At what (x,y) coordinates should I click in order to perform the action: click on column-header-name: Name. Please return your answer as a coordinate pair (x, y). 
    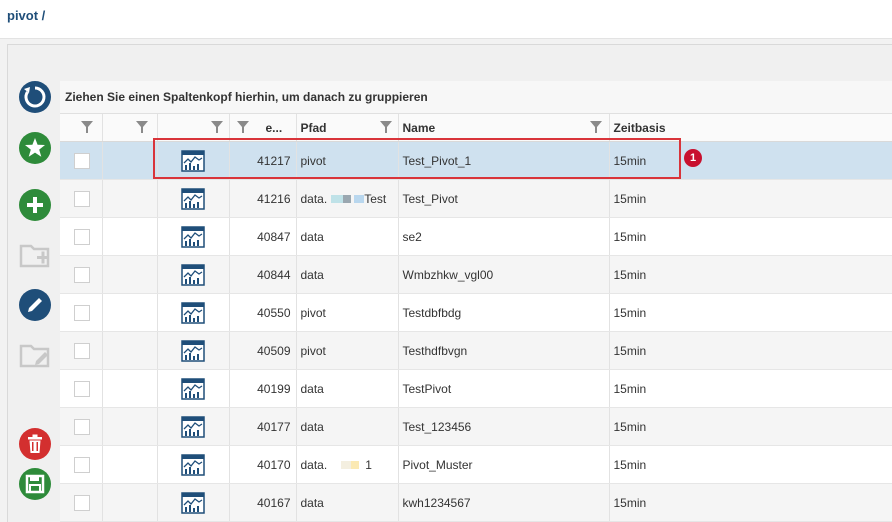
    Looking at the image, I should click on (504, 128).